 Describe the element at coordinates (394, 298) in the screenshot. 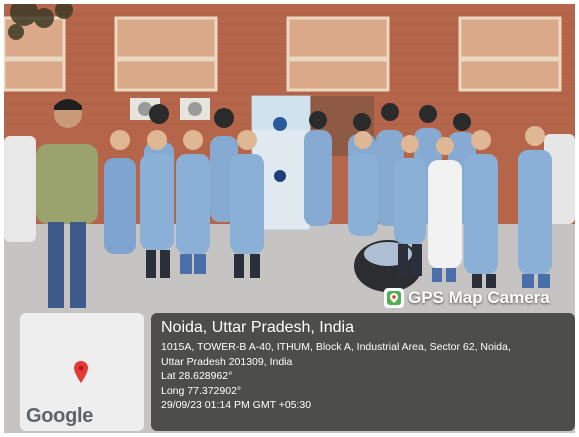

I see `gps-map-camera-icon` at that location.